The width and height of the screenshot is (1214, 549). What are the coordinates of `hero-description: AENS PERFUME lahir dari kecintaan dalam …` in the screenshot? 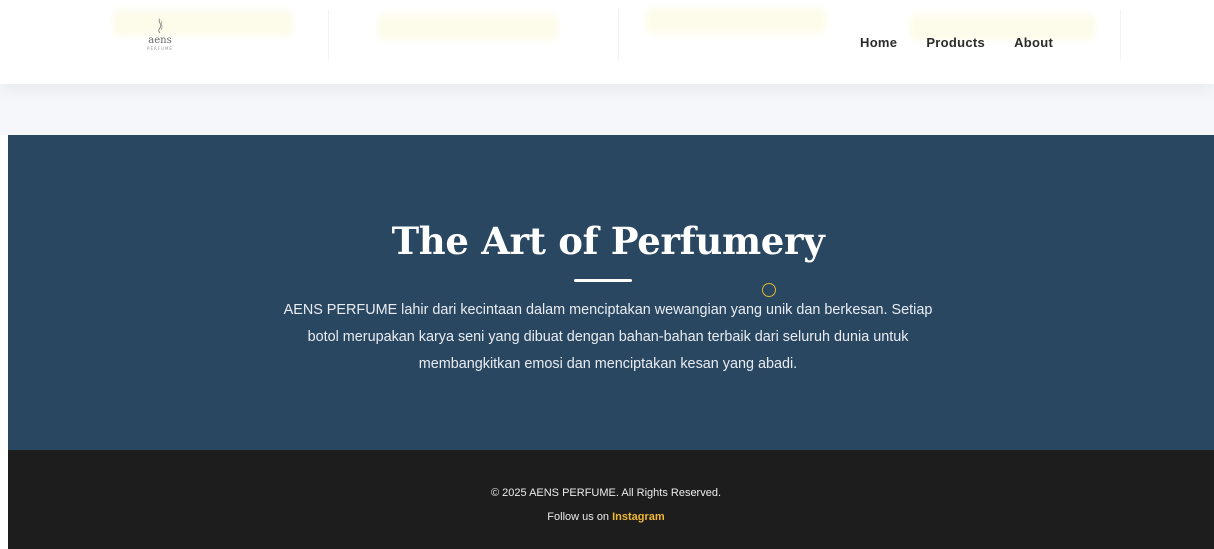 It's located at (608, 337).